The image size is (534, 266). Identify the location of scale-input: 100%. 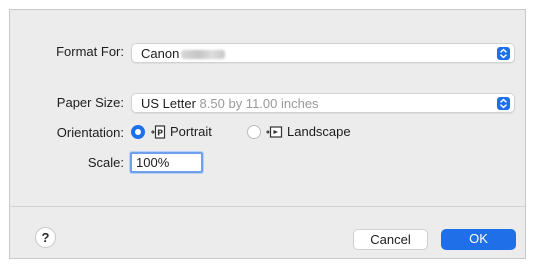
(166, 162).